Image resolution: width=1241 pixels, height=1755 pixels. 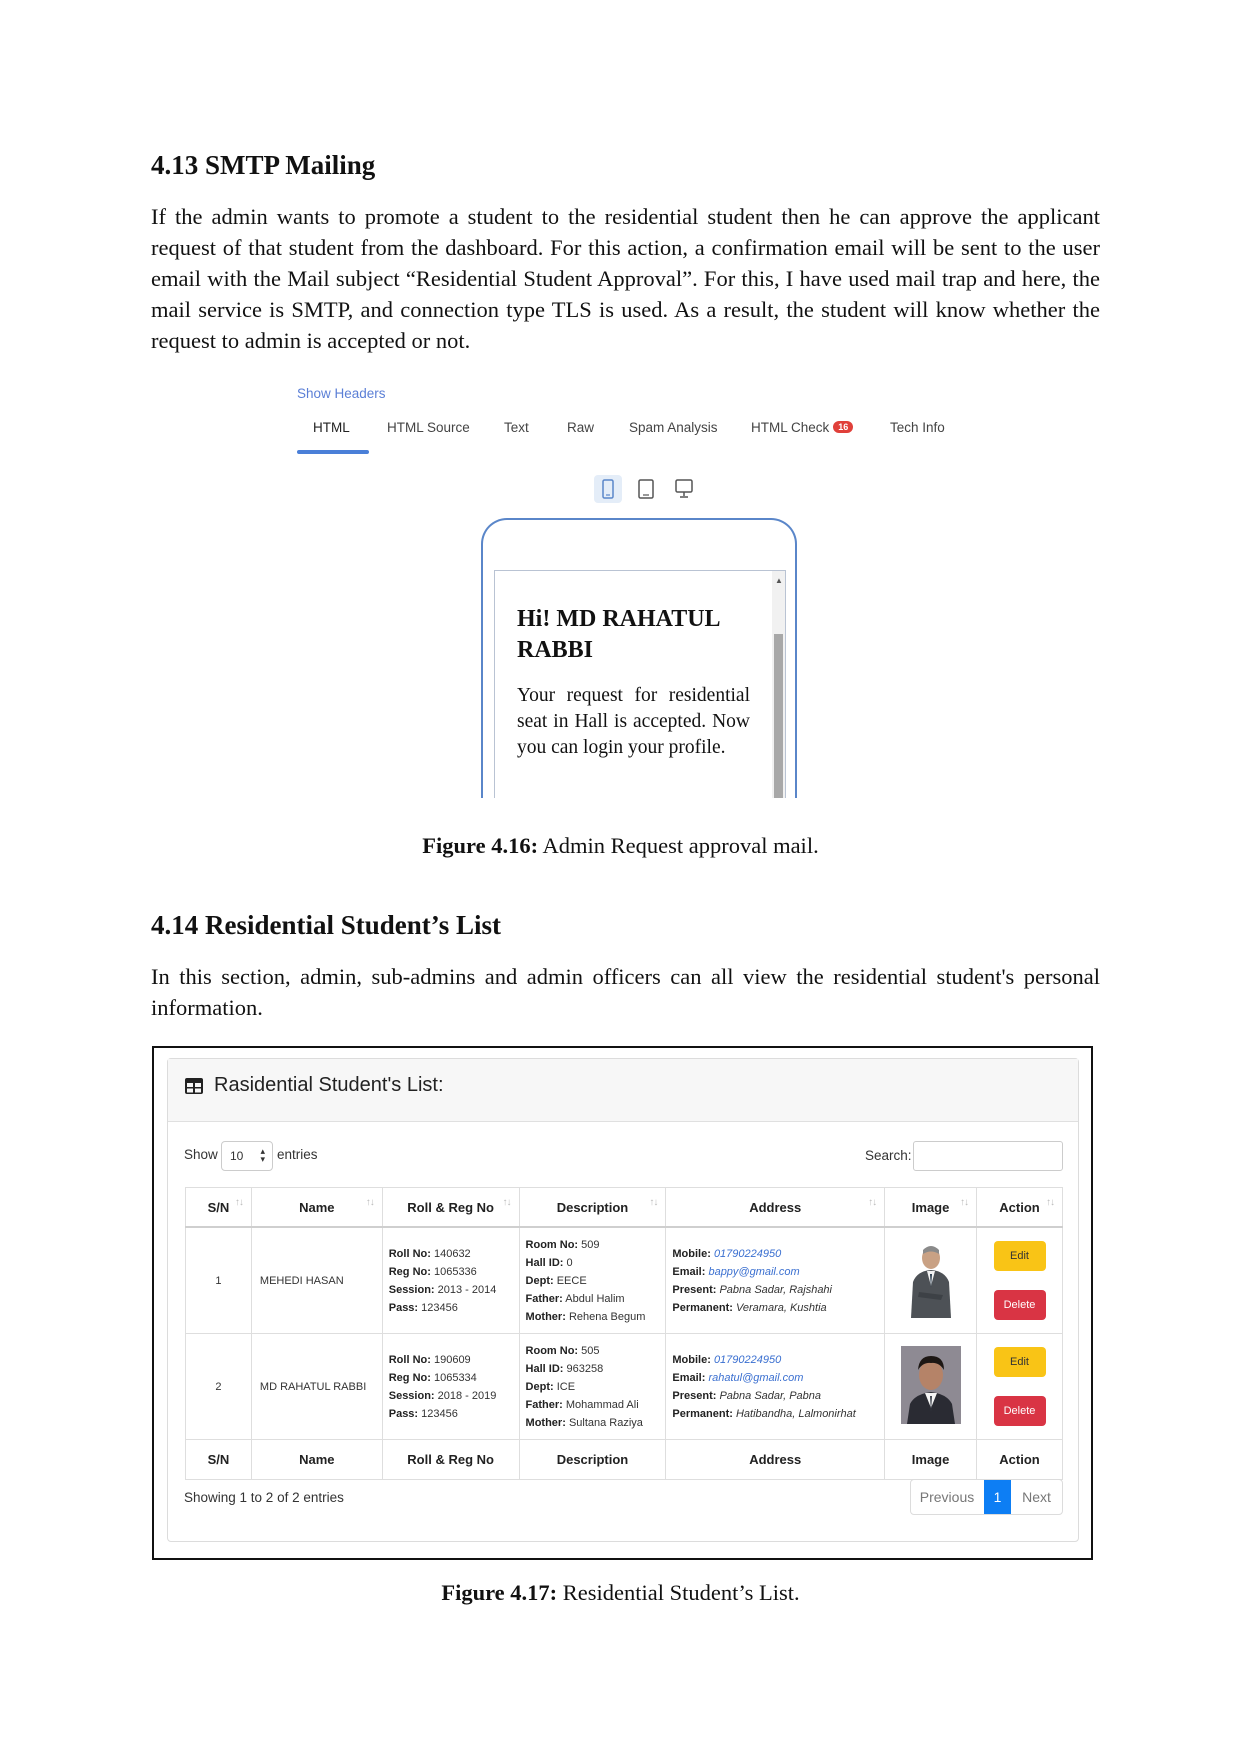 What do you see at coordinates (201, 1154) in the screenshot?
I see `show-label: Show` at bounding box center [201, 1154].